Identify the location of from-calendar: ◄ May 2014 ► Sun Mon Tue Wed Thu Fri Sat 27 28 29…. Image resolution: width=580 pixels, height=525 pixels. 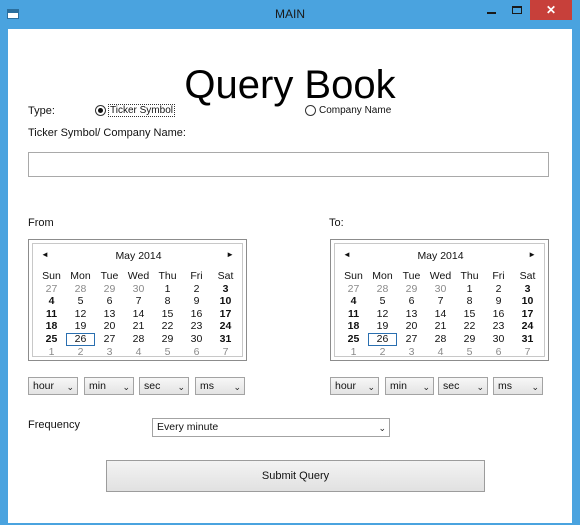
(137, 300).